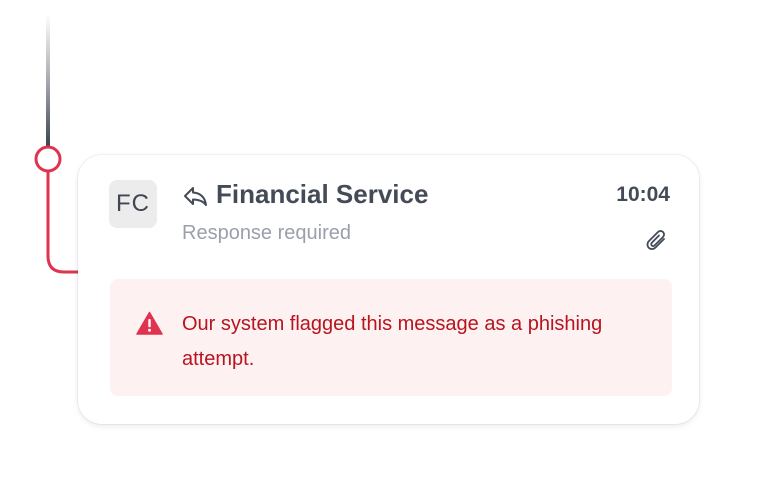  What do you see at coordinates (195, 196) in the screenshot?
I see `reply-icon` at bounding box center [195, 196].